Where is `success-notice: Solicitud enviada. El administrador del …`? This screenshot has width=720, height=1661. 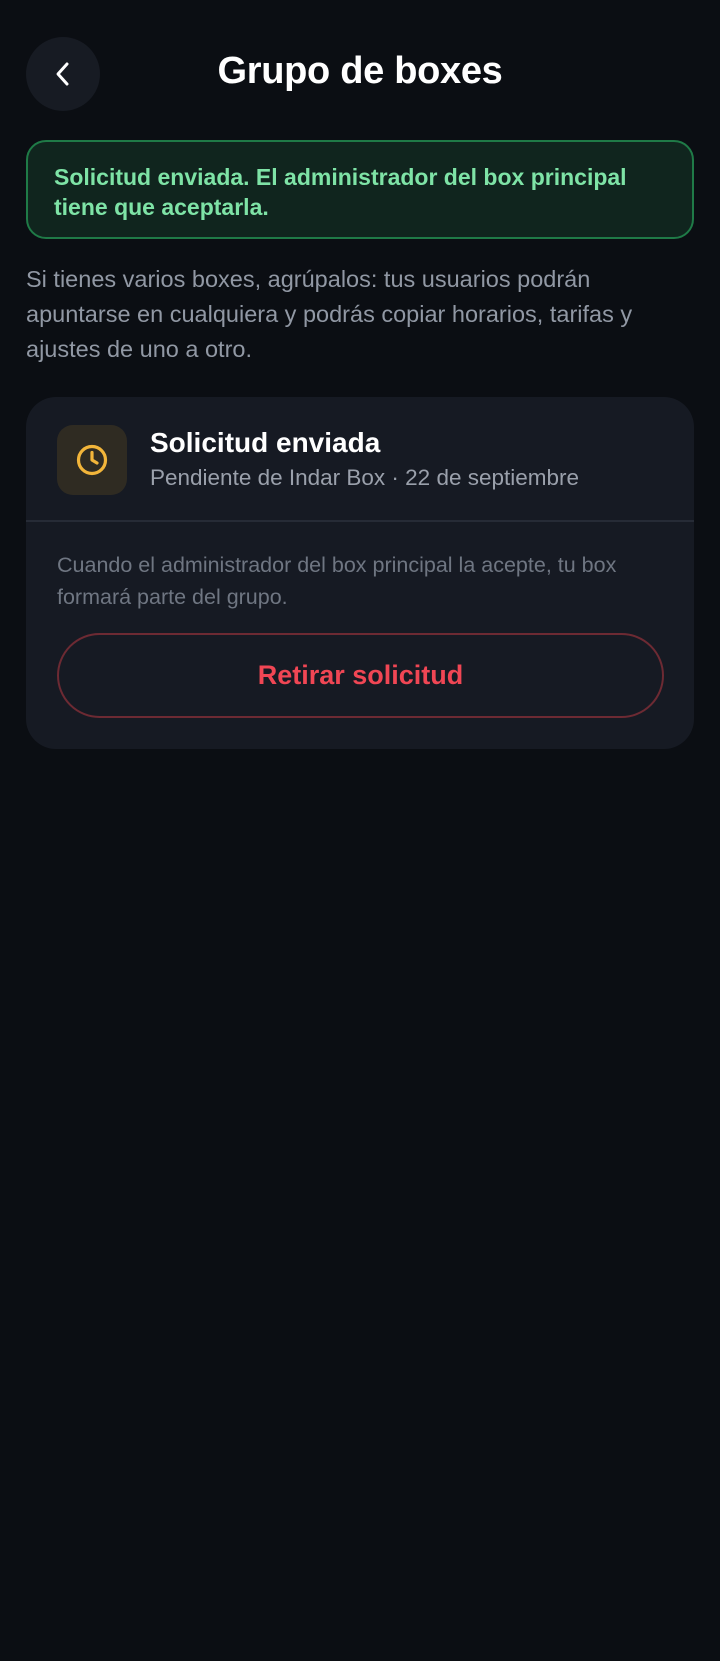
success-notice: Solicitud enviada. El administrador del … is located at coordinates (360, 189).